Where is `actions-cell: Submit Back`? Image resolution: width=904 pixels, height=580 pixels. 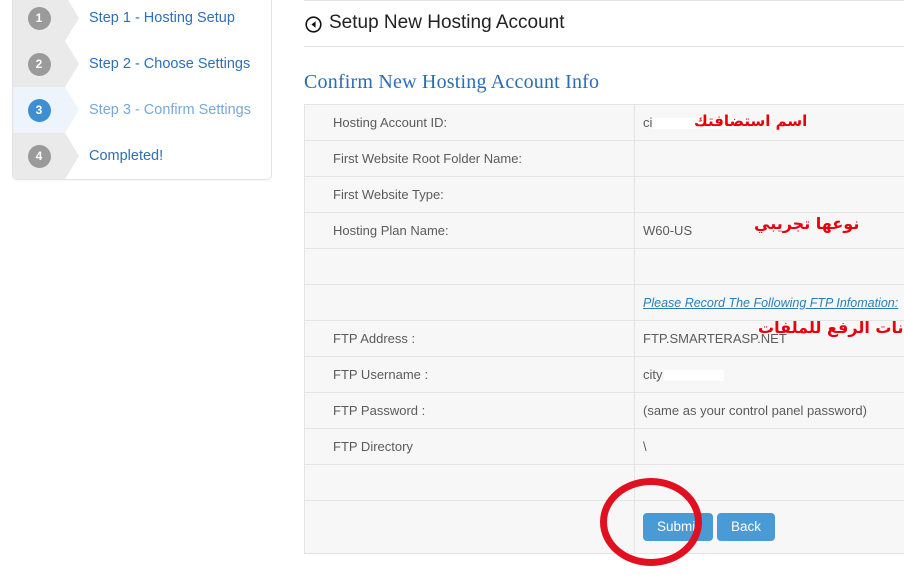 actions-cell: Submit Back is located at coordinates (769, 527).